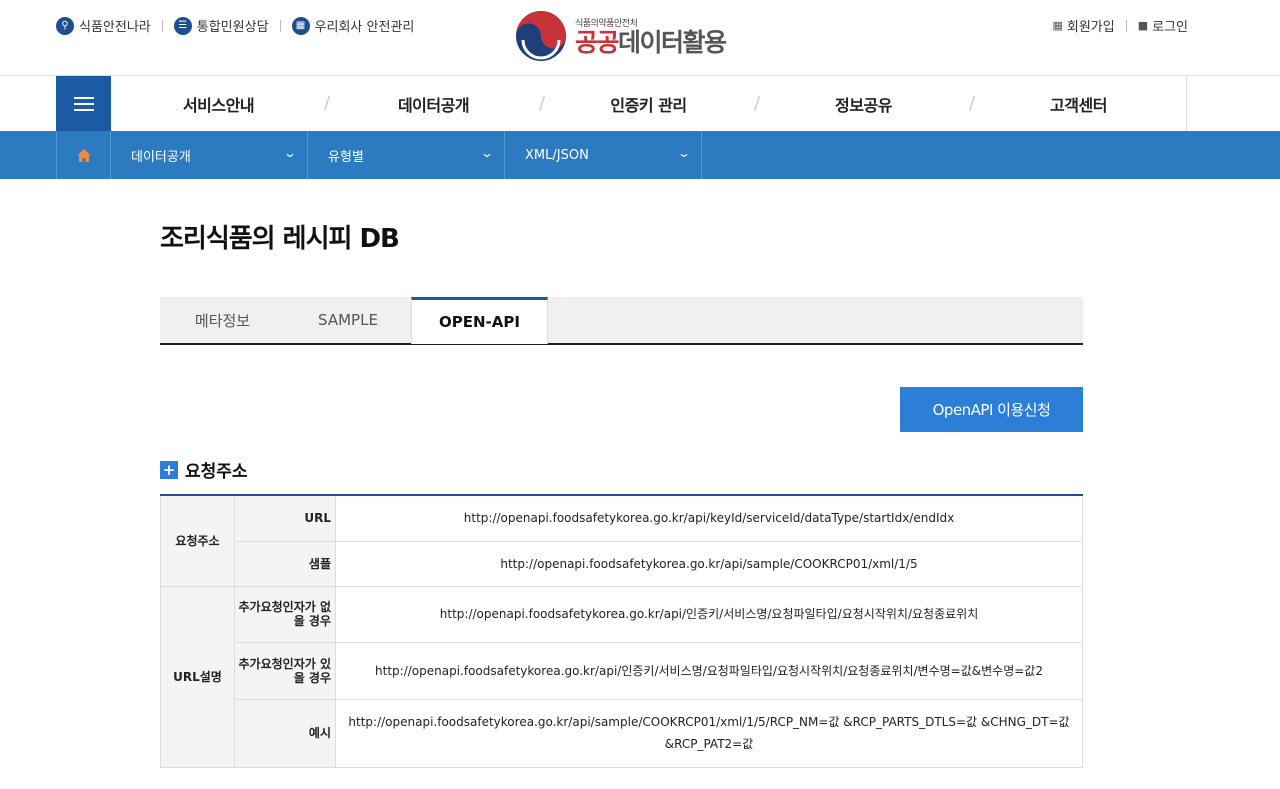 This screenshot has height=789, width=1280. I want to click on lock-icon: ■, so click(1143, 25).